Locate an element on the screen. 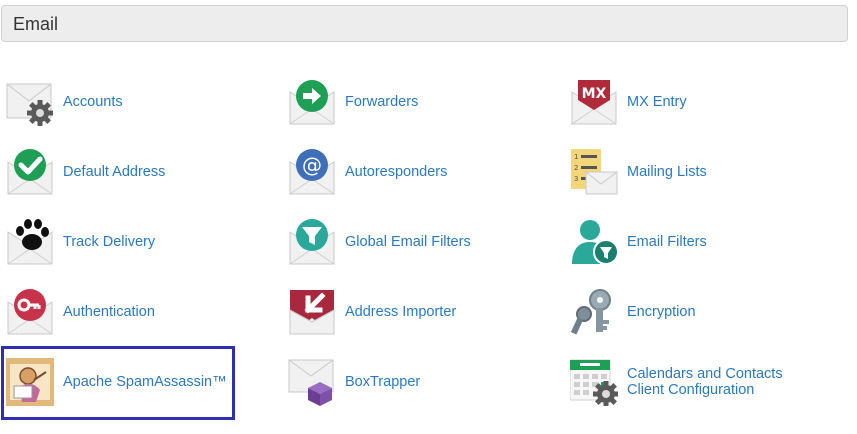 This screenshot has height=434, width=857. encryption-link: Encryption is located at coordinates (633, 312).